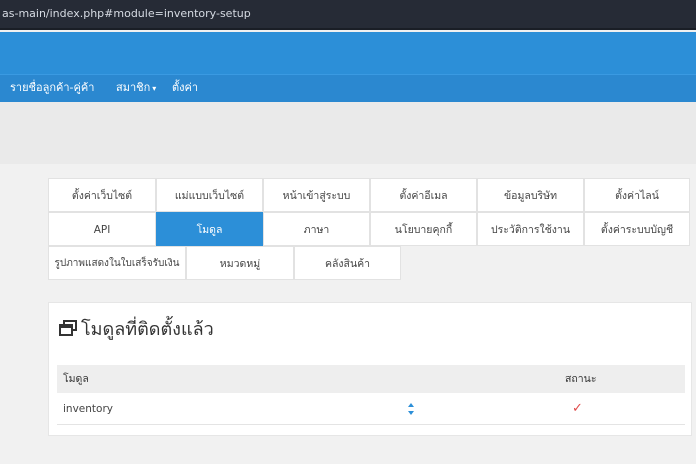 This screenshot has width=696, height=464. What do you see at coordinates (240, 263) in the screenshot?
I see `tab-categories: หมวดหมู่` at bounding box center [240, 263].